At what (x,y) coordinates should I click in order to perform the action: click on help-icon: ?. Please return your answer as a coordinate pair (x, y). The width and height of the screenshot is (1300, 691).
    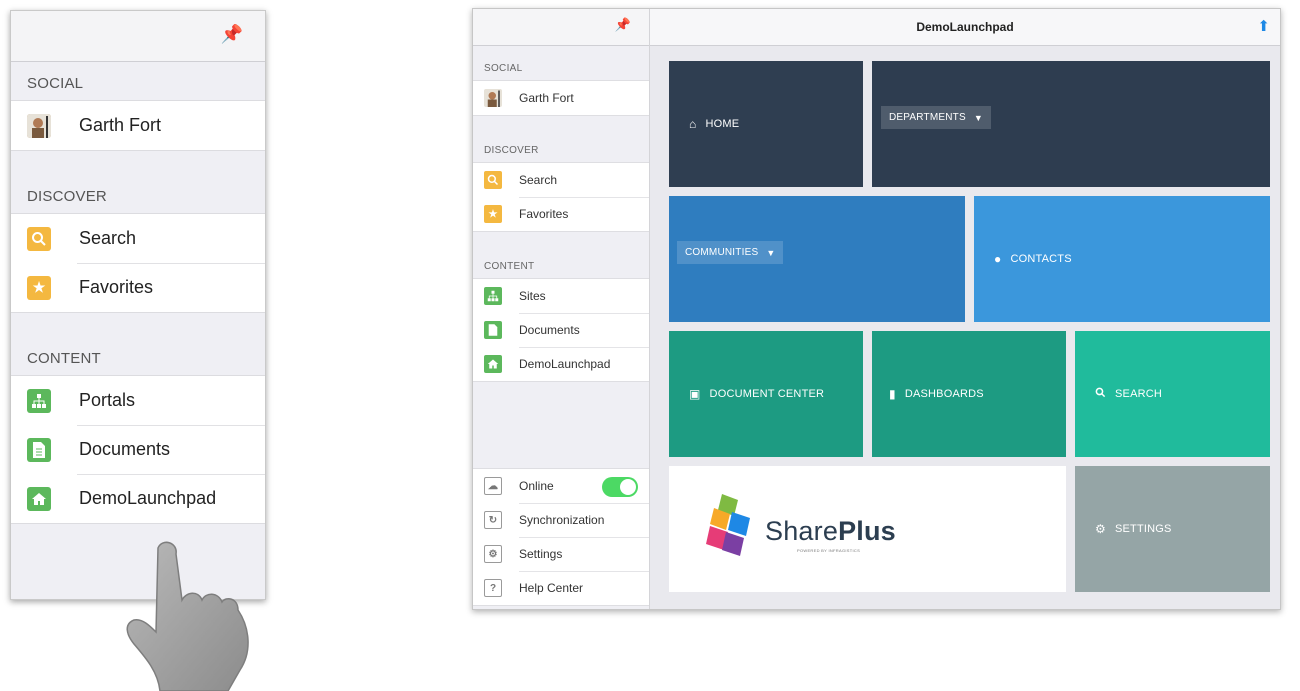
    Looking at the image, I should click on (493, 588).